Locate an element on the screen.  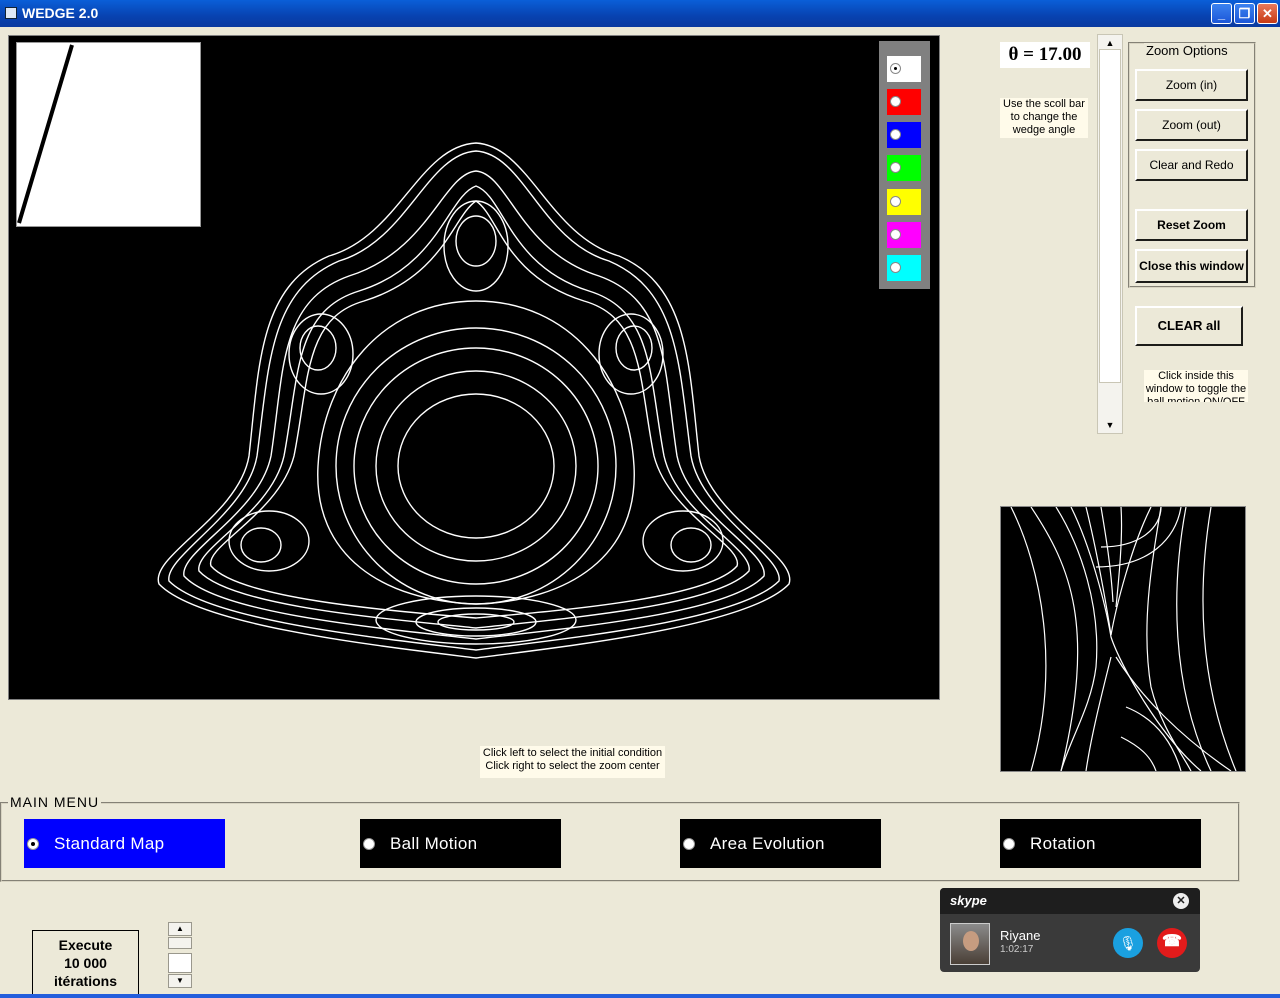
execute-button: Execute 10 000 itérations is located at coordinates (85, 963).